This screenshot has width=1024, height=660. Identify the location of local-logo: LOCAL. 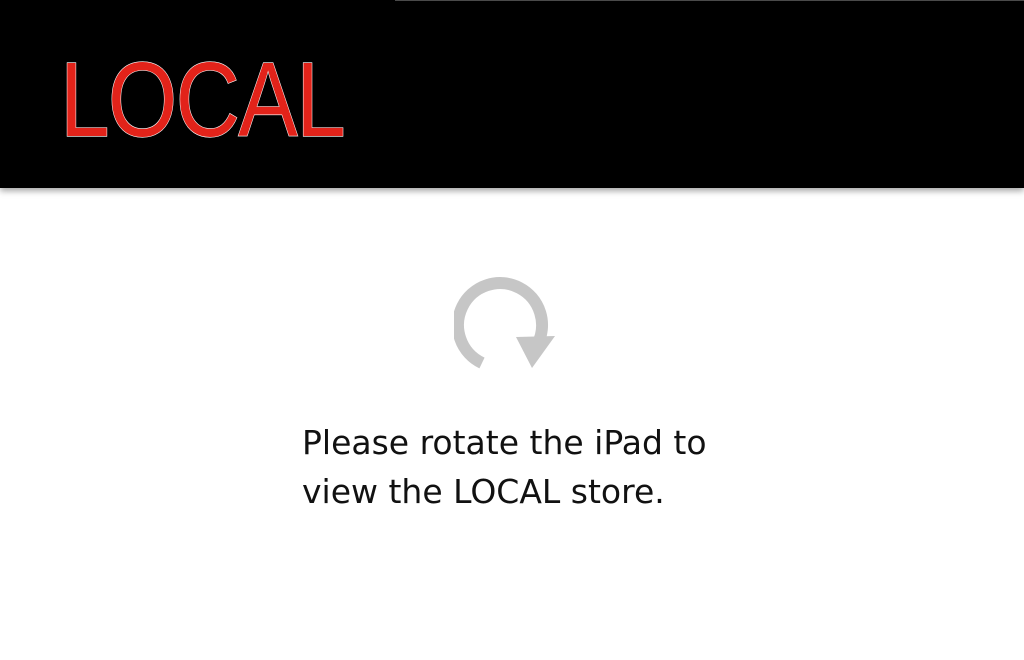
(204, 96).